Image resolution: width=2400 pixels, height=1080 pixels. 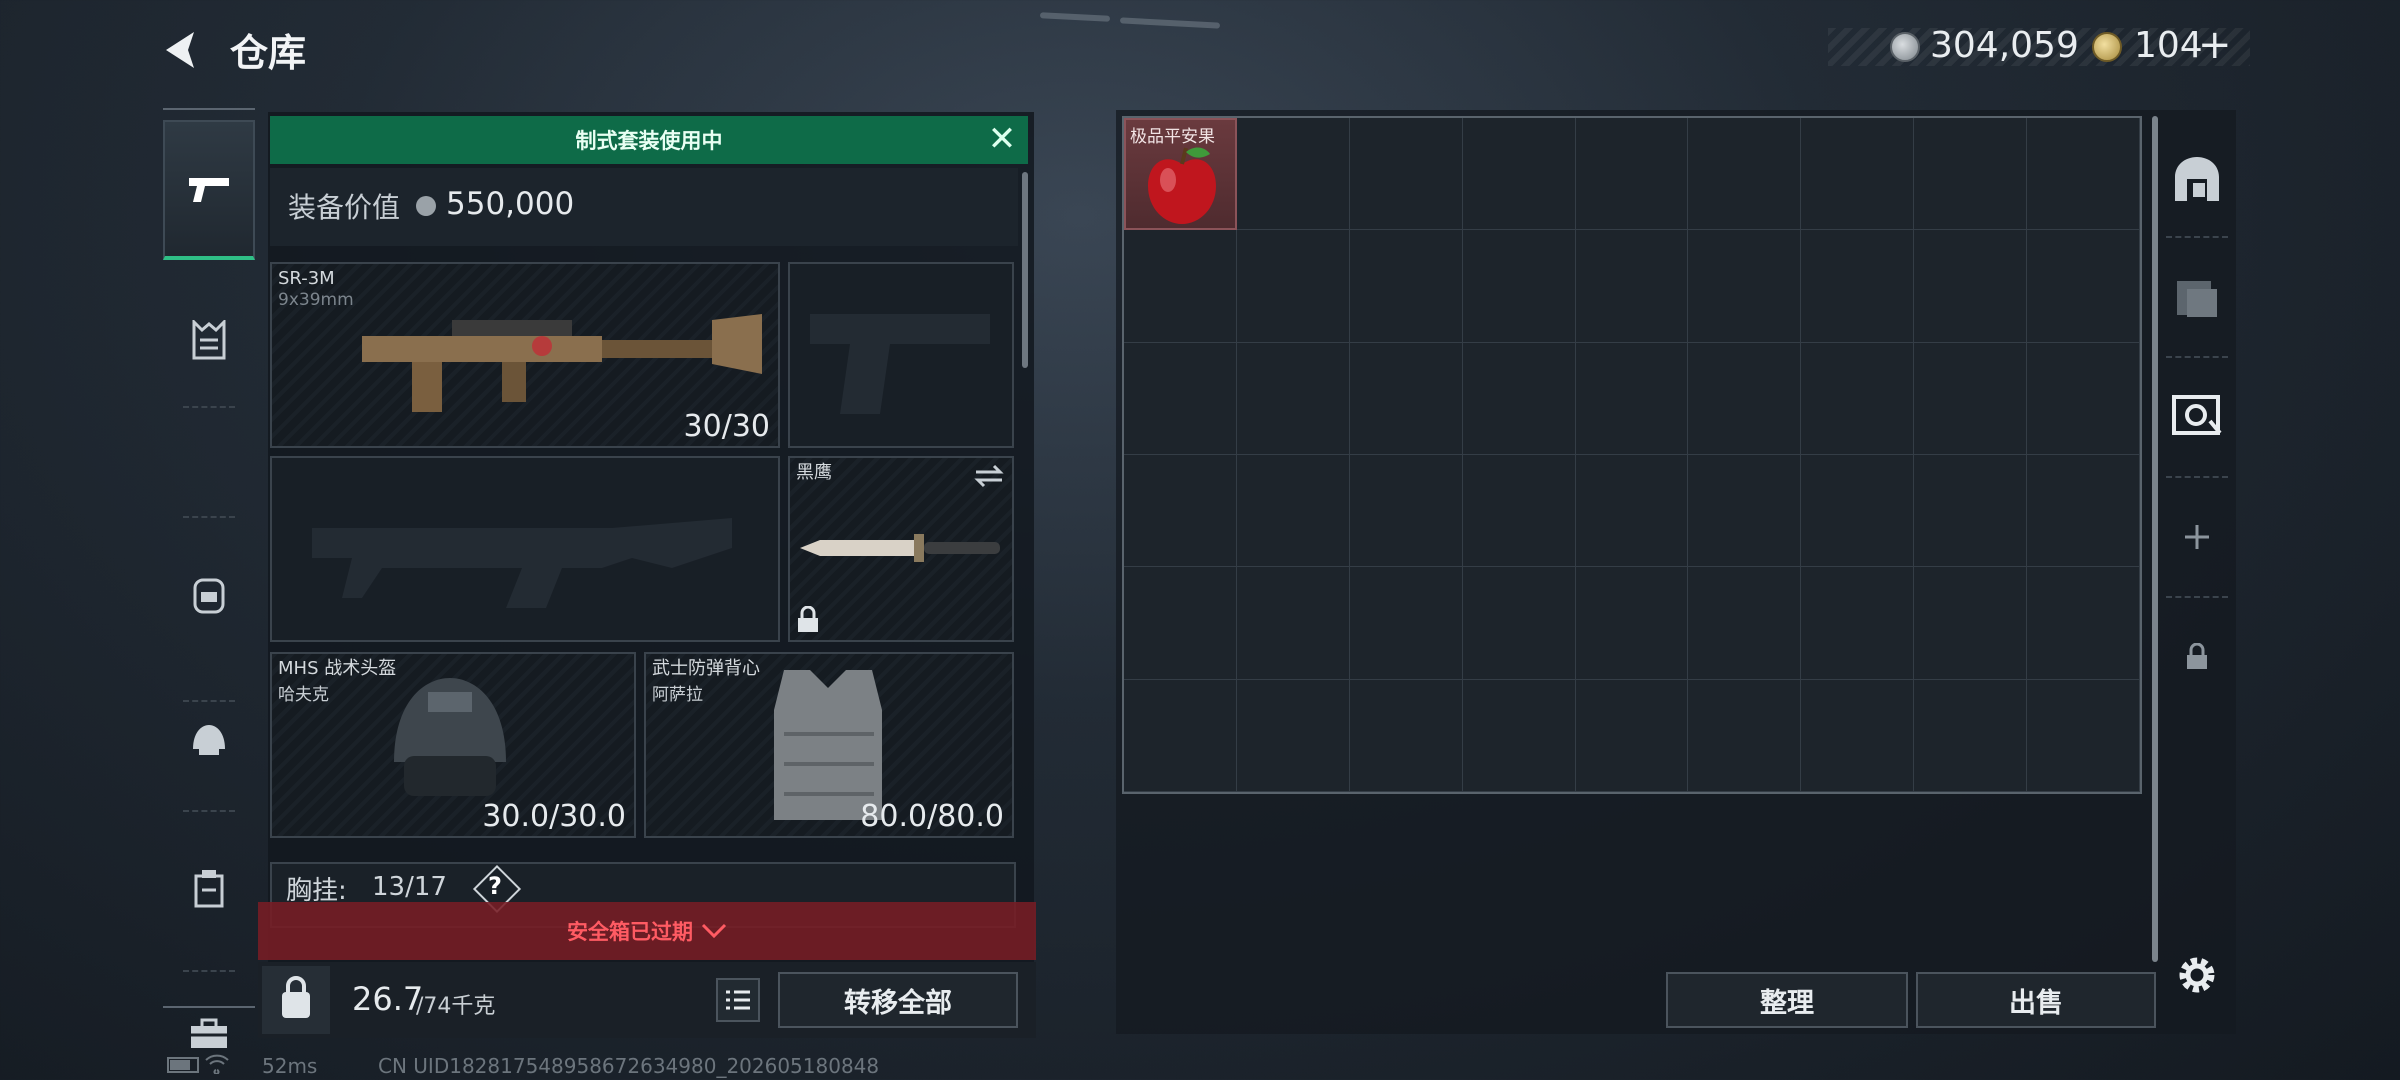 I want to click on loadout-scrollbar, so click(x=1025, y=270).